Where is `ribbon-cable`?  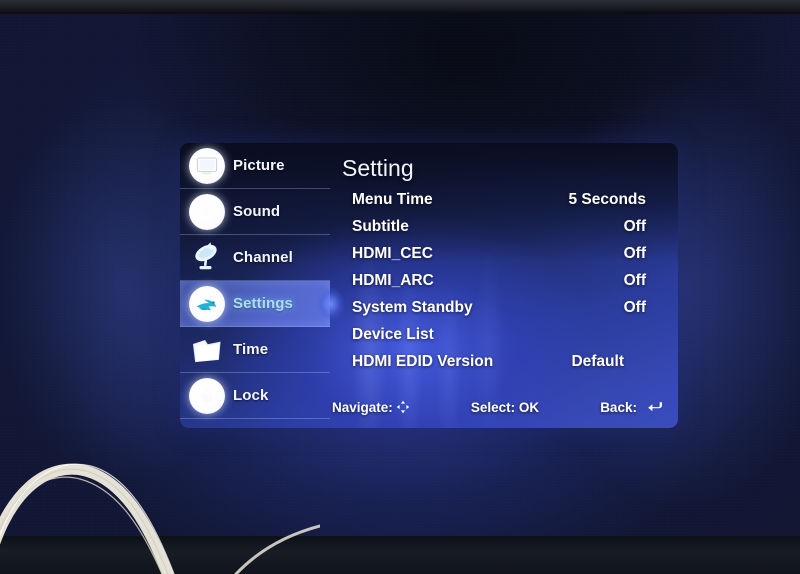 ribbon-cable is located at coordinates (160, 518).